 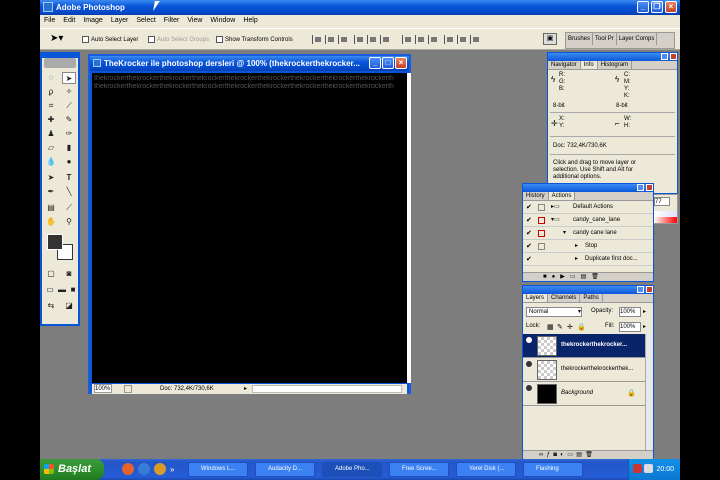 What do you see at coordinates (584, 394) in the screenshot?
I see `layer-row-background: Background 🔒` at bounding box center [584, 394].